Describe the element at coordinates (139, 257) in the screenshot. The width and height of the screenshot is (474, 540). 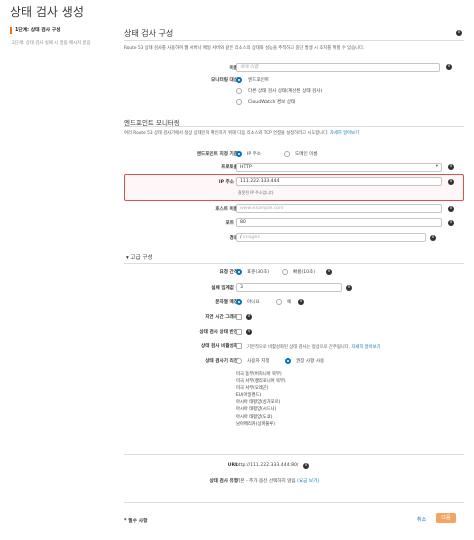
I see `advanced-toggle: ▾ 고급 구성` at that location.